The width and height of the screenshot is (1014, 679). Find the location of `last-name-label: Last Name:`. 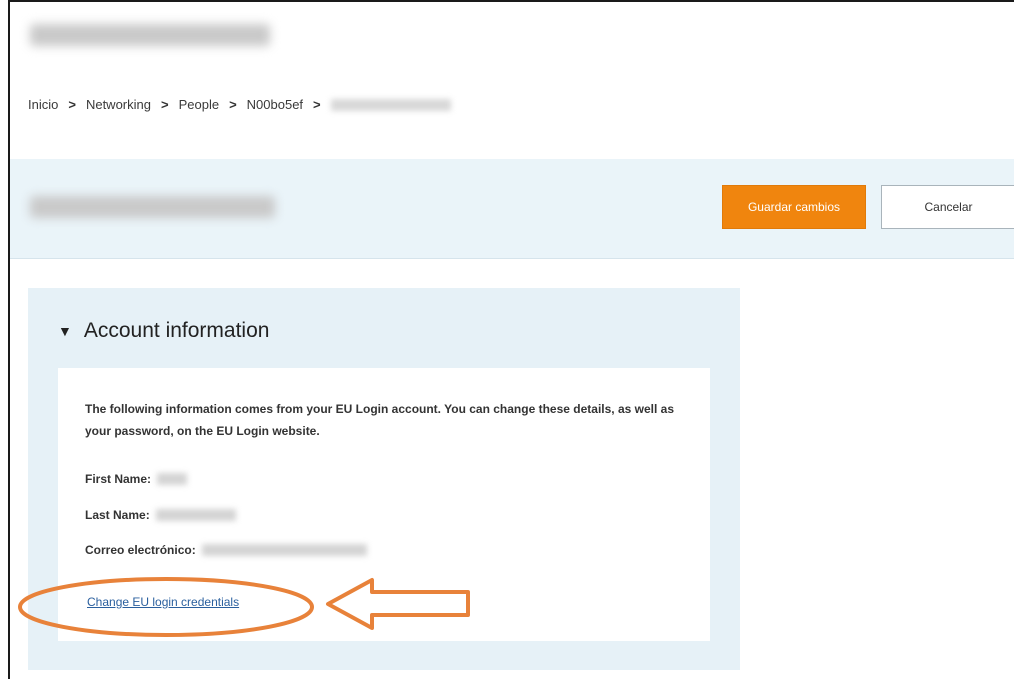

last-name-label: Last Name: is located at coordinates (117, 515).